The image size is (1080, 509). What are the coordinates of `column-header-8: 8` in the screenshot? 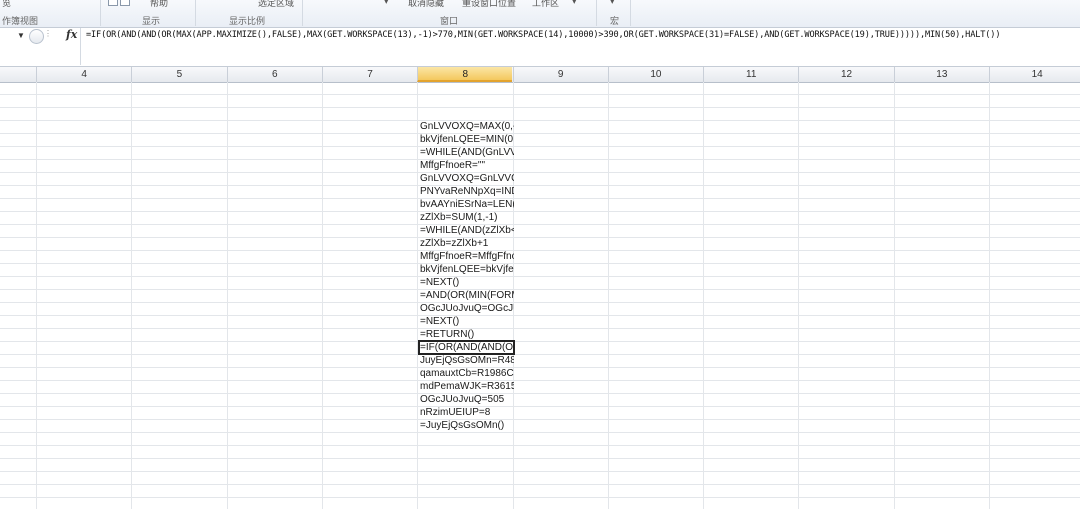 It's located at (465, 74).